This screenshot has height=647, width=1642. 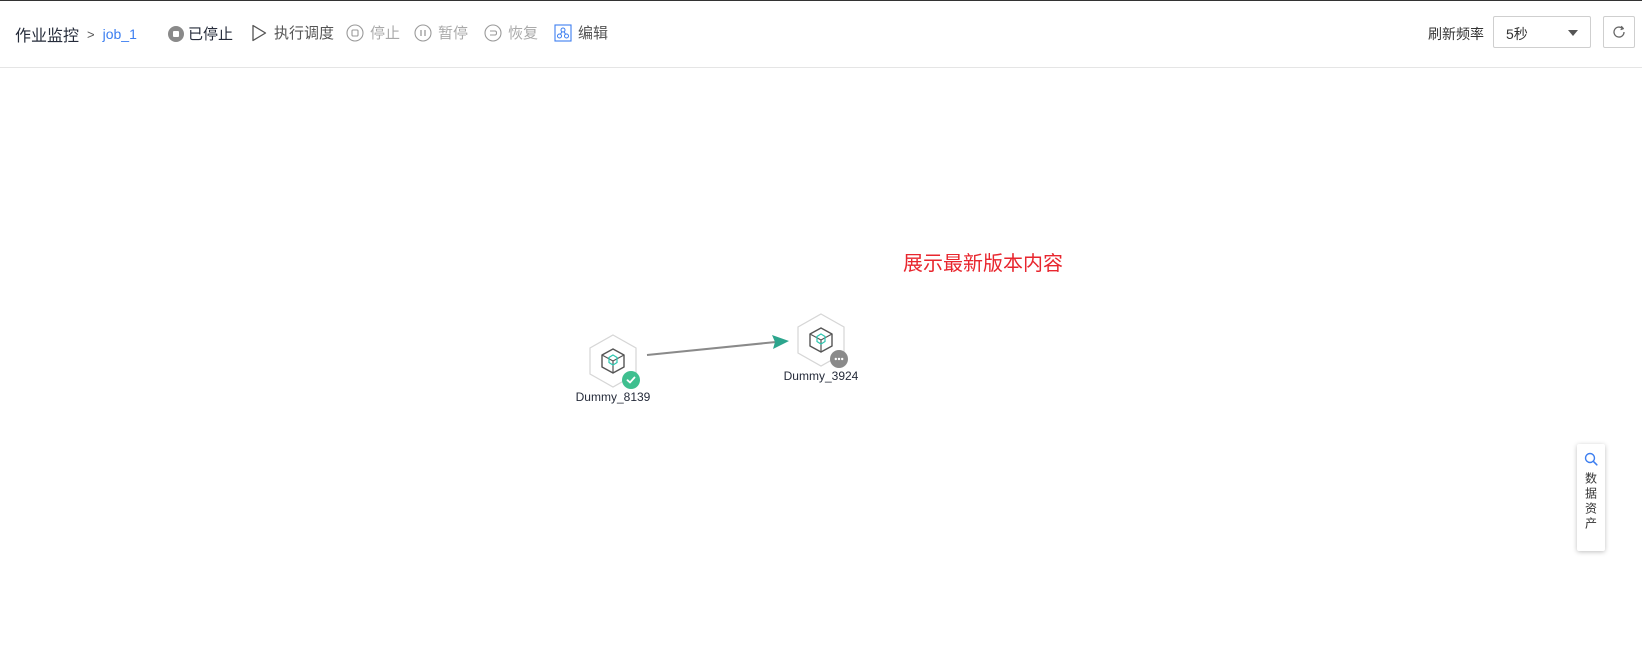 I want to click on execute-schedule-label: 执行调度, so click(x=304, y=33).